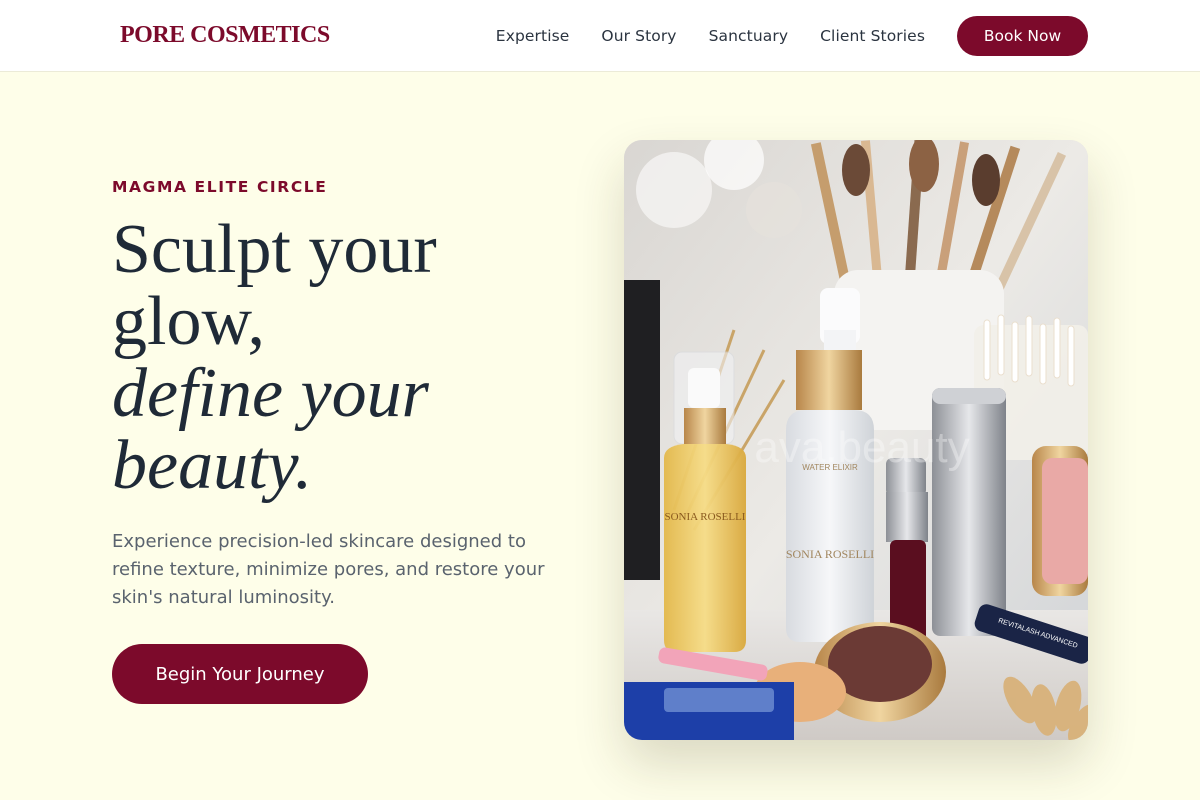  Describe the element at coordinates (240, 674) in the screenshot. I see `begin-journey-button: Begin Your Journey` at that location.